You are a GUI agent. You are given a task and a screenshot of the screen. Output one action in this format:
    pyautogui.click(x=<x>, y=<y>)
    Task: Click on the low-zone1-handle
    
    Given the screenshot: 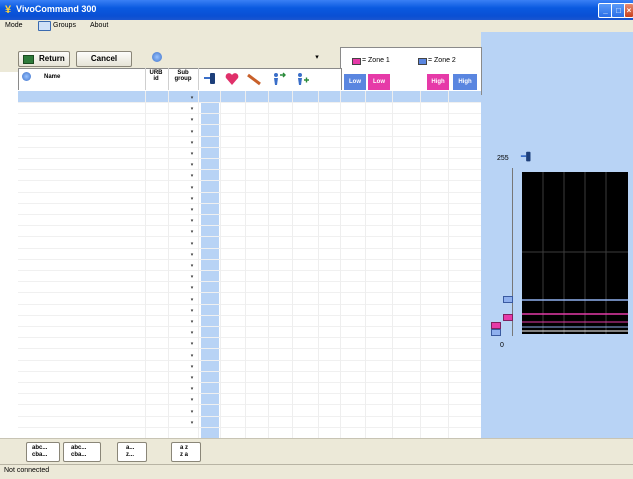 What is the action you would take?
    pyautogui.click(x=496, y=325)
    